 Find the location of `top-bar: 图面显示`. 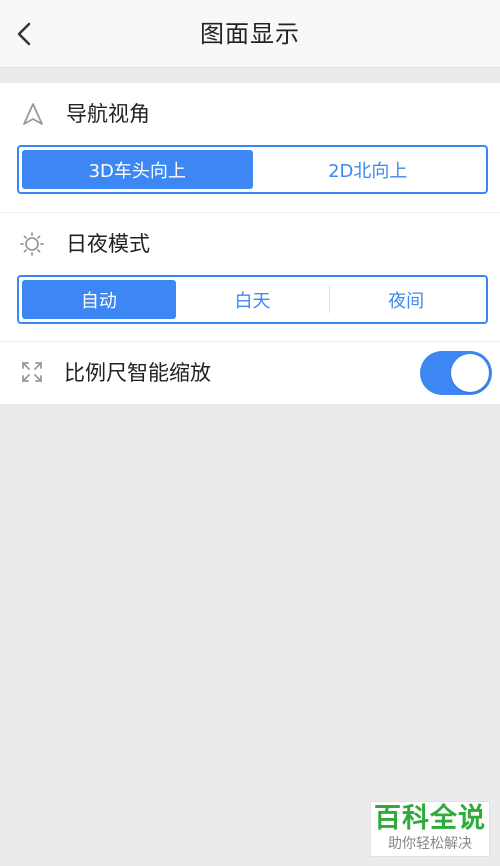

top-bar: 图面显示 is located at coordinates (250, 34).